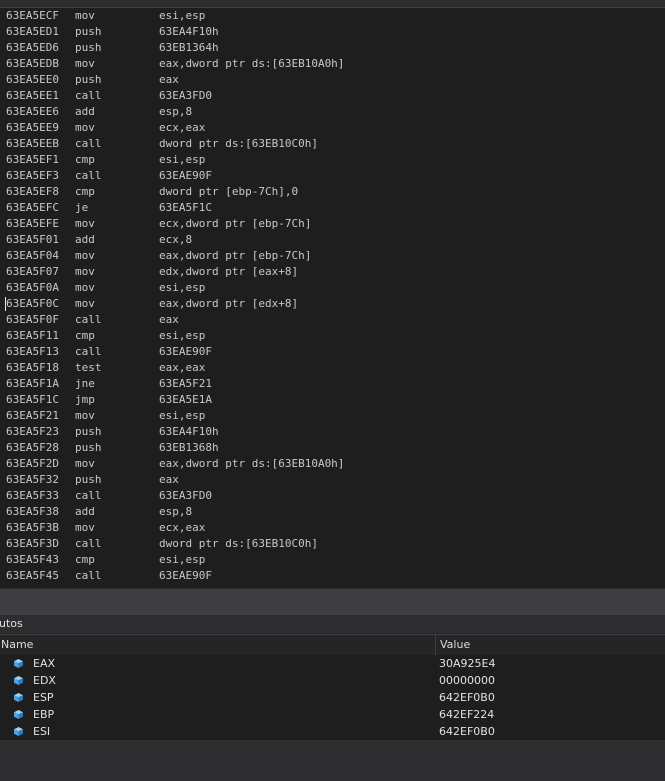 The height and width of the screenshot is (781, 665). Describe the element at coordinates (32, 255) in the screenshot. I see `instruction-address: 63EA5F04` at that location.